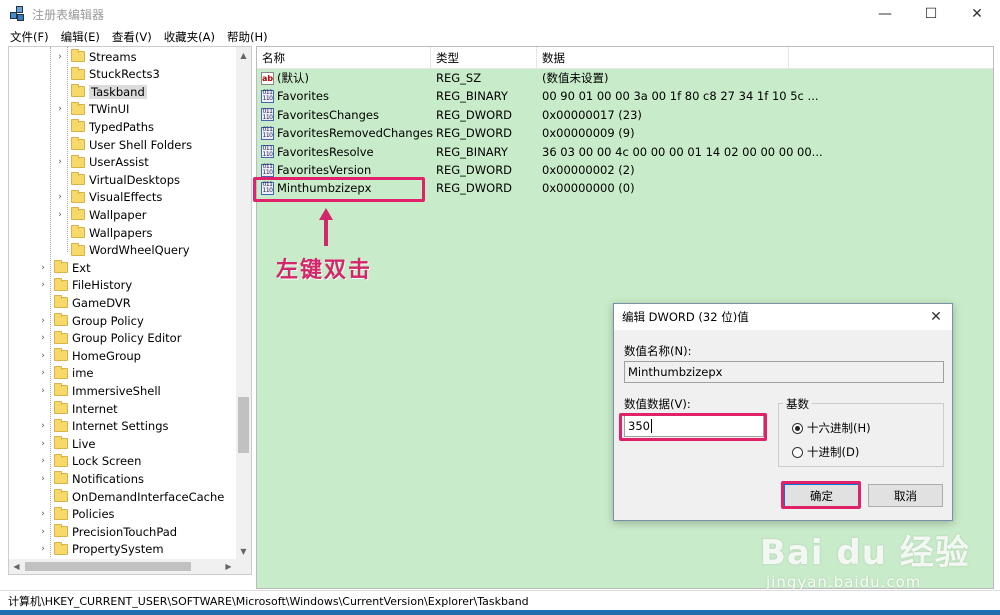 This screenshot has height=615, width=1000. Describe the element at coordinates (93, 514) in the screenshot. I see `tree-item-label: Policies` at that location.